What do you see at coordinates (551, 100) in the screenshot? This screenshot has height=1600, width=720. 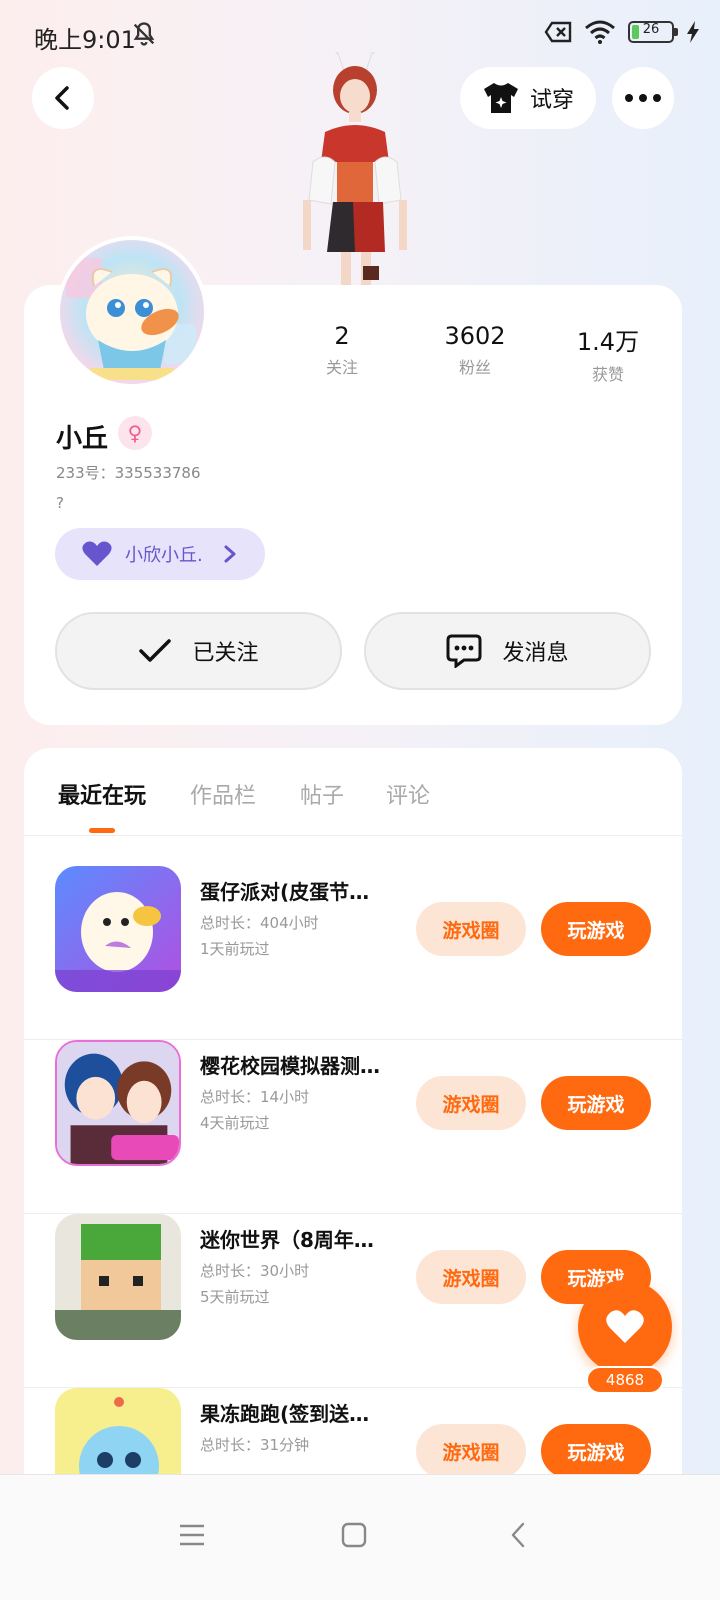 I see `try-on-label: 试穿` at bounding box center [551, 100].